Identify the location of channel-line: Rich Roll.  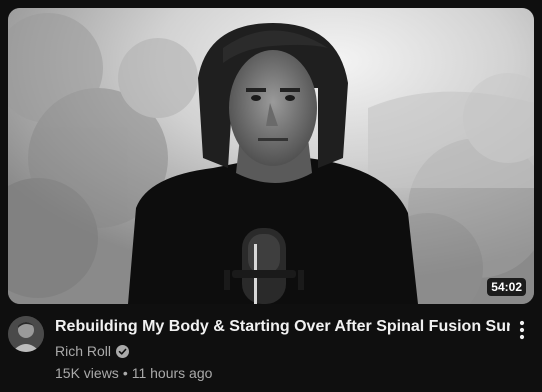
(282, 351).